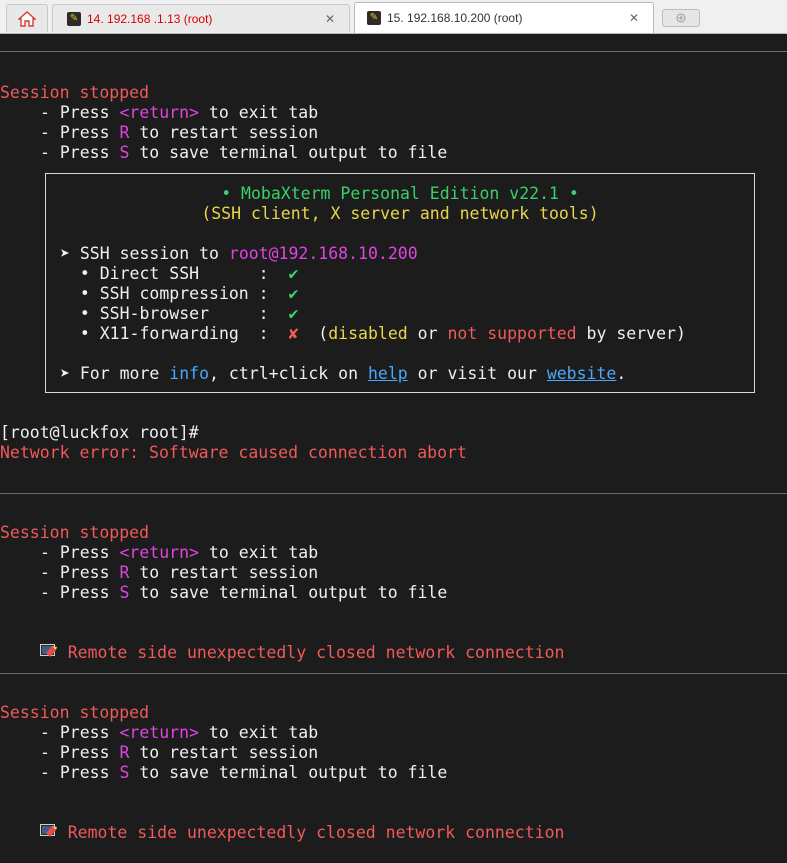 Image resolution: width=787 pixels, height=863 pixels. I want to click on banner-subtitle: (SSH client, X server and network tools), so click(400, 213).